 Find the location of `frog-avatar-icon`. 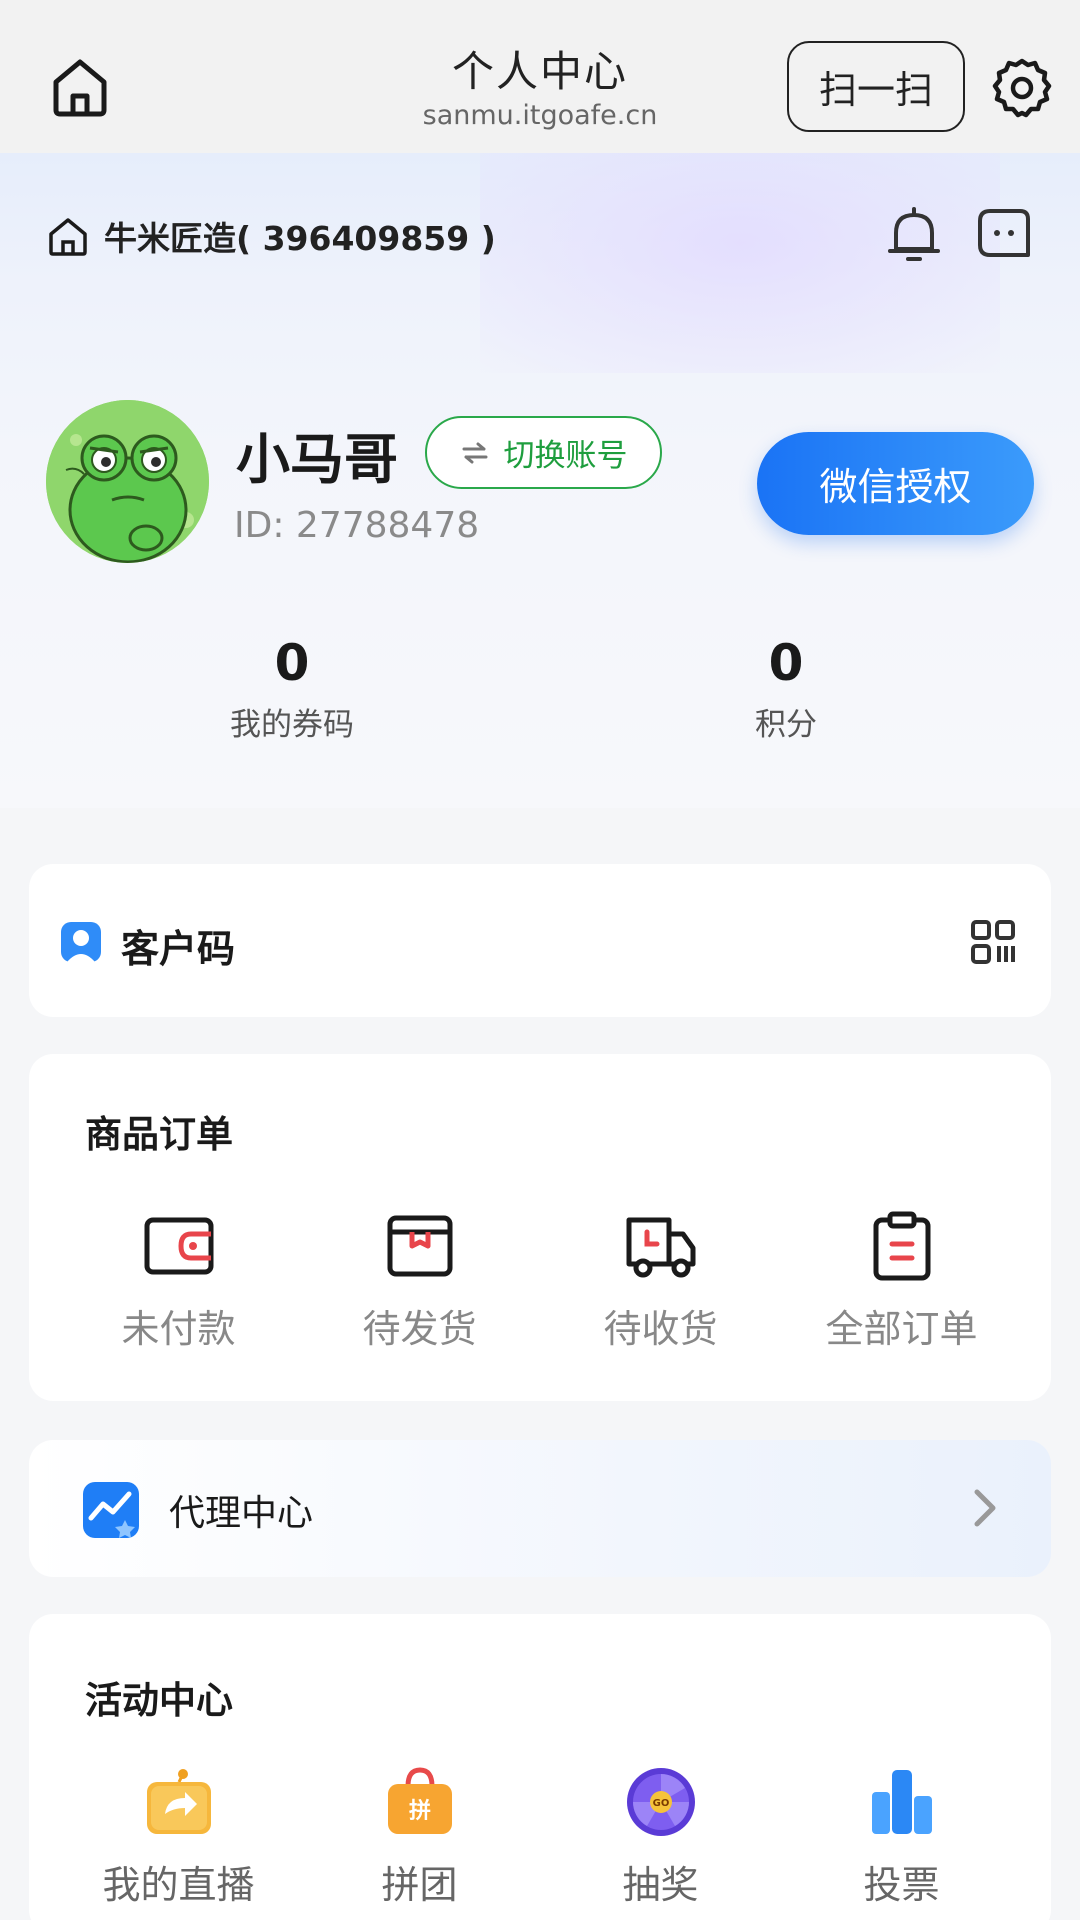

frog-avatar-icon is located at coordinates (127, 481).